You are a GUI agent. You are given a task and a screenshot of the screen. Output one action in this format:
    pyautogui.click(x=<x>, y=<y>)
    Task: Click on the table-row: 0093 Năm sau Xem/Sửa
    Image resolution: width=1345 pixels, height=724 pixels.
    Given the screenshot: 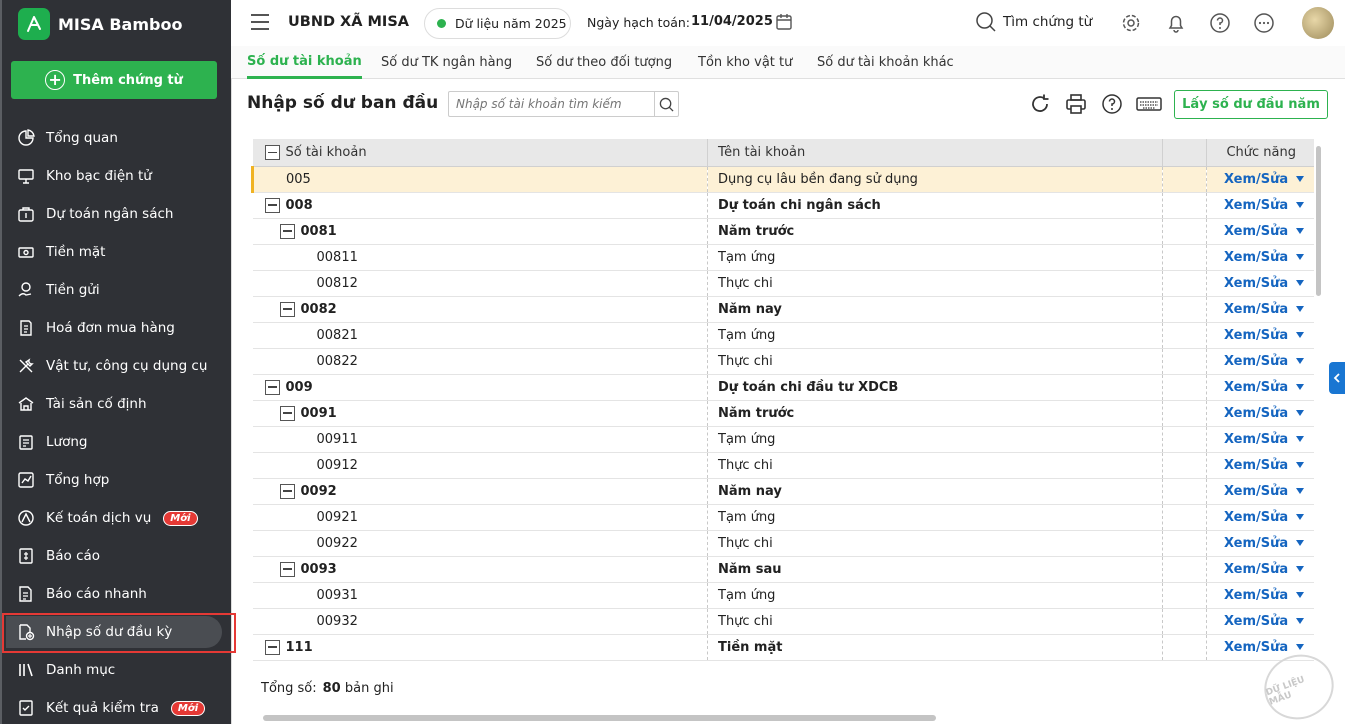 What is the action you would take?
    pyautogui.click(x=783, y=569)
    